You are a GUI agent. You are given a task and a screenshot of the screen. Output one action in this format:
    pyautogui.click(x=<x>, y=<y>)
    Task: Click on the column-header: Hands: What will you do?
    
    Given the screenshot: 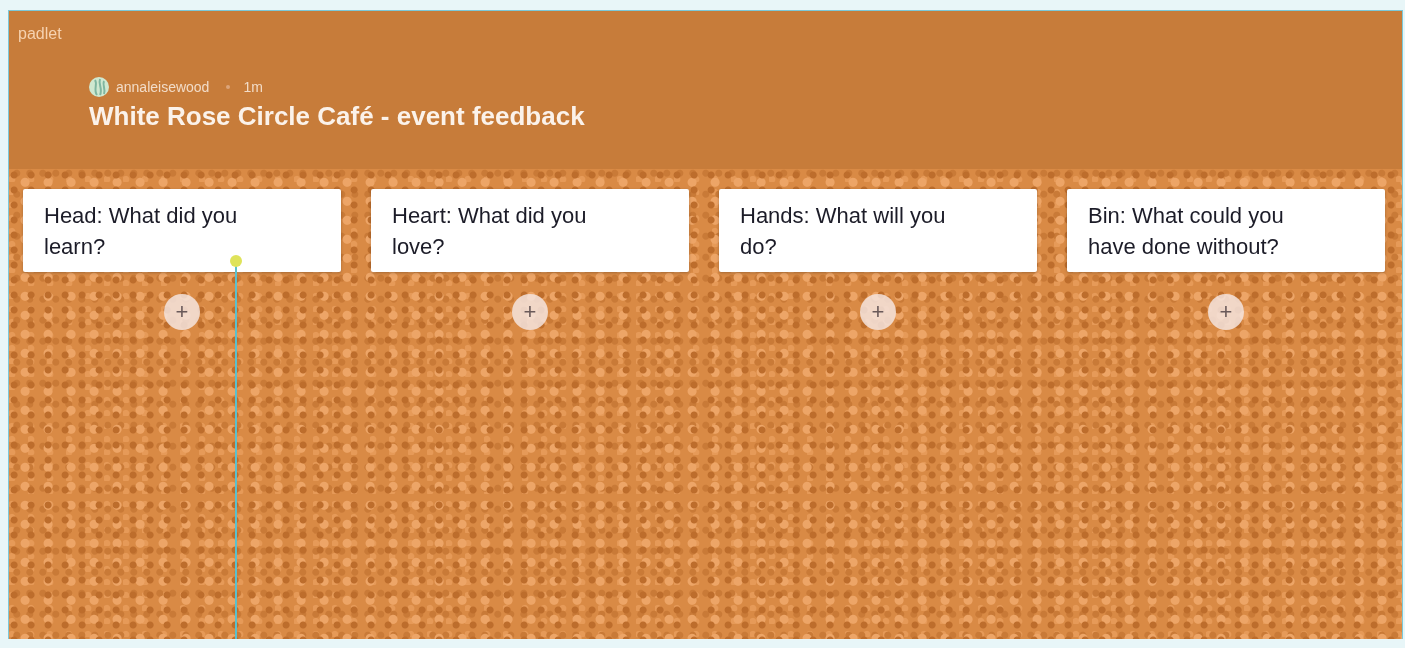 What is the action you would take?
    pyautogui.click(x=878, y=230)
    